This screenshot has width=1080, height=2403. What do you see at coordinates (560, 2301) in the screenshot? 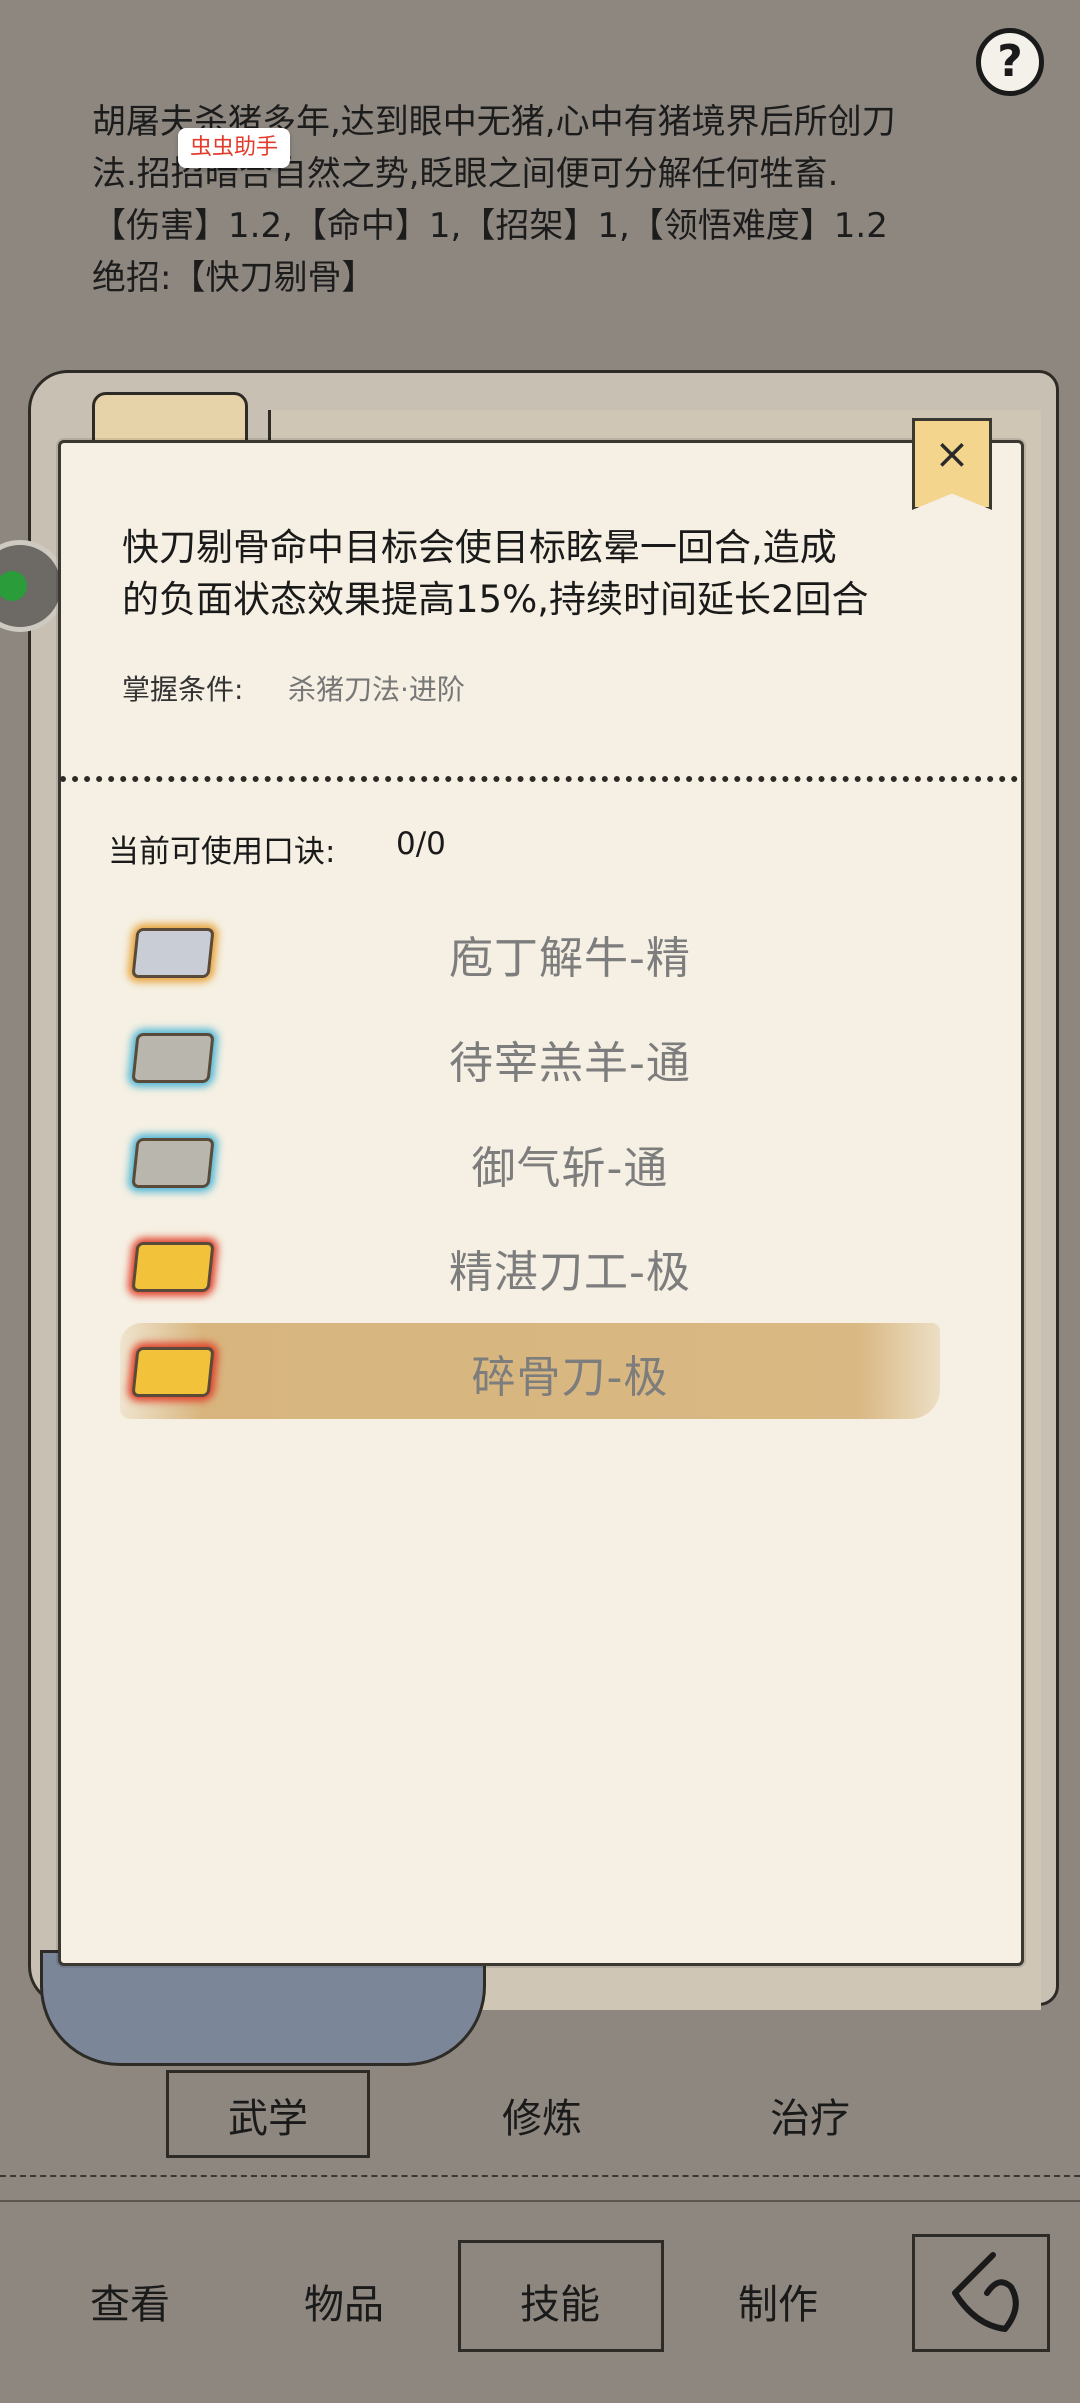
I see `nav-jineng: 技能` at bounding box center [560, 2301].